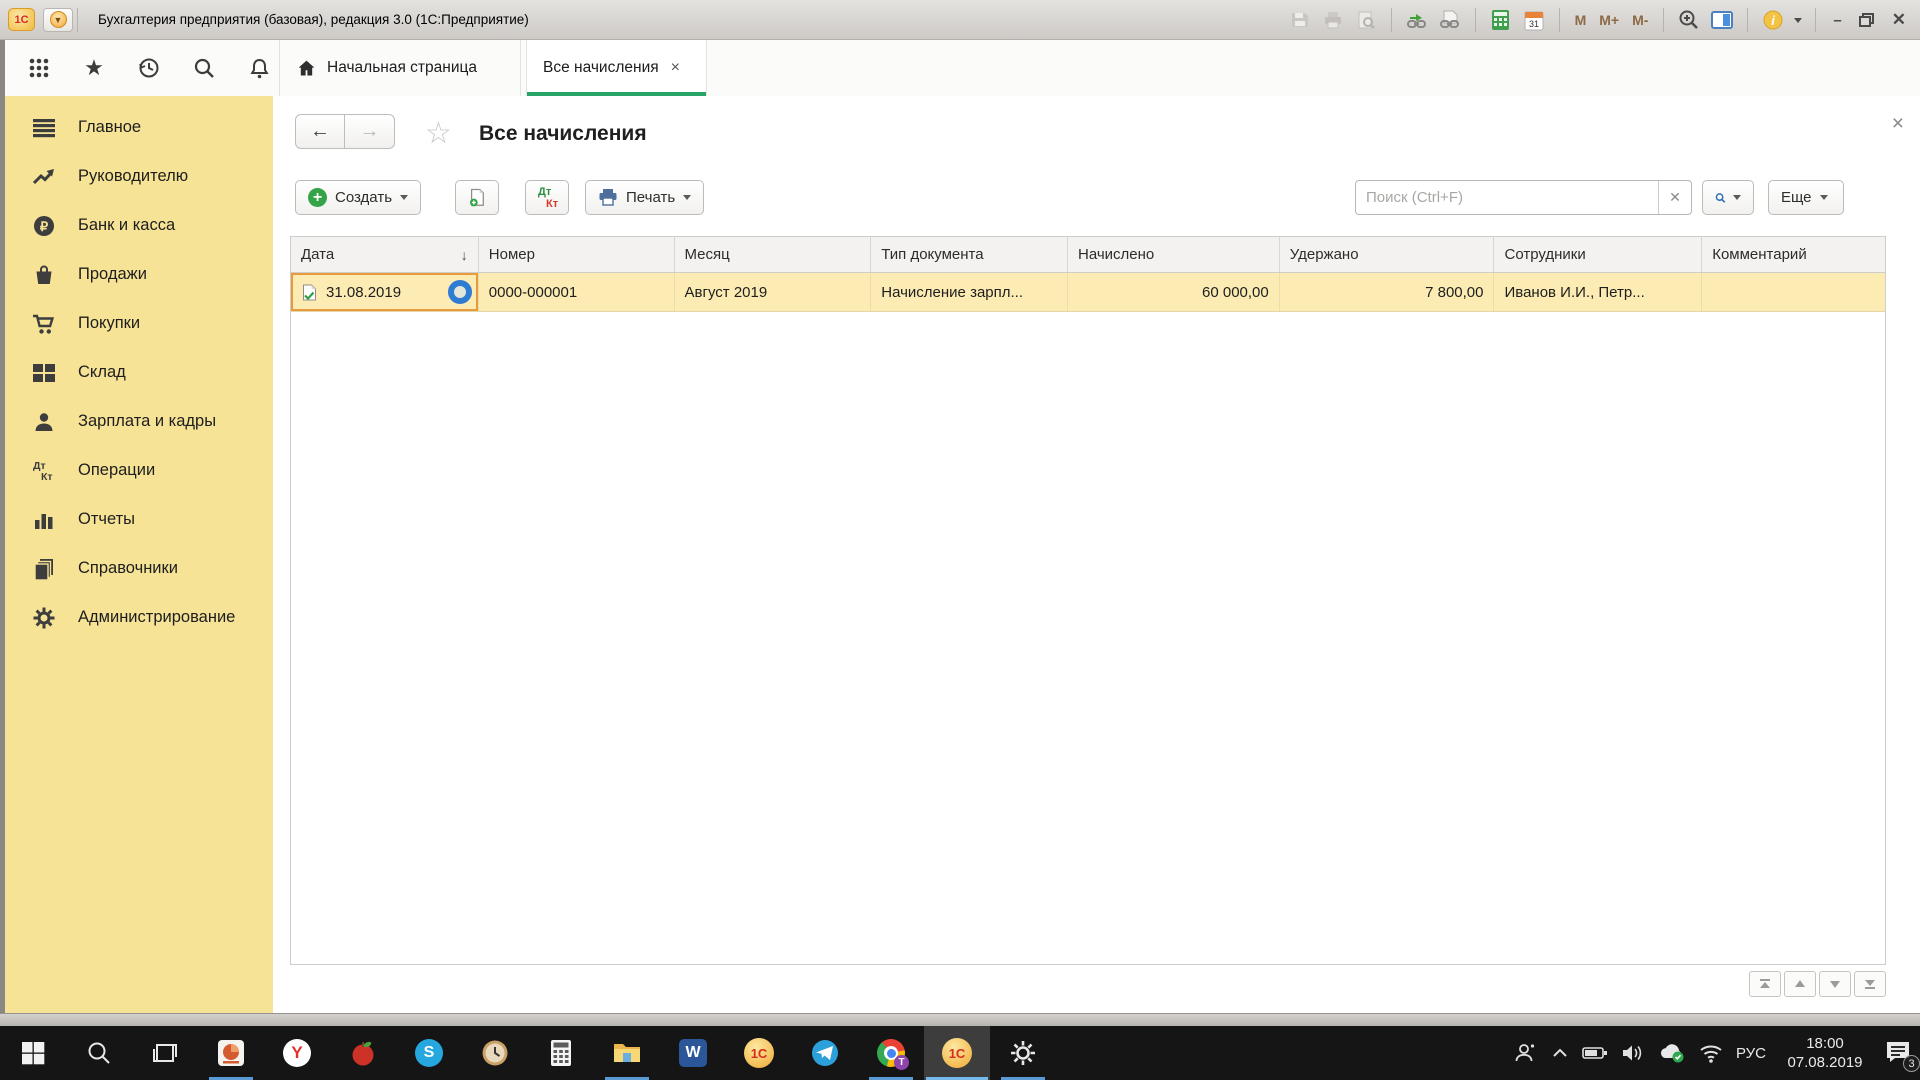 The width and height of the screenshot is (1920, 1080). Describe the element at coordinates (1507, 197) in the screenshot. I see `search-input` at that location.